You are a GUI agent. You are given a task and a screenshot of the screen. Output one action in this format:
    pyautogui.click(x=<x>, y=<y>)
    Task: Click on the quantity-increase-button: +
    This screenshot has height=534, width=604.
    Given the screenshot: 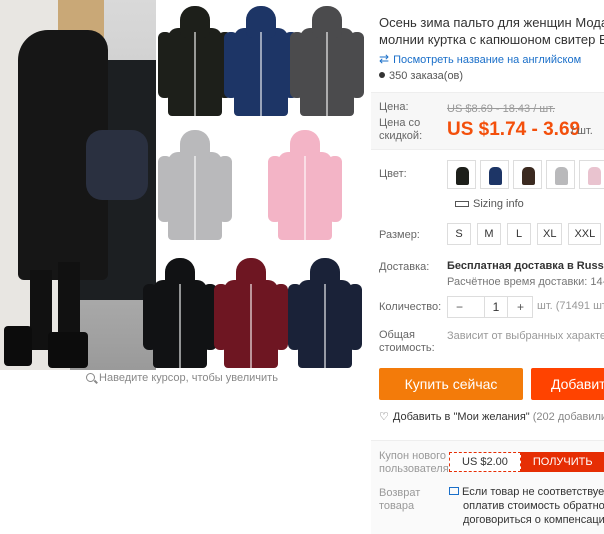 What is the action you would take?
    pyautogui.click(x=520, y=307)
    